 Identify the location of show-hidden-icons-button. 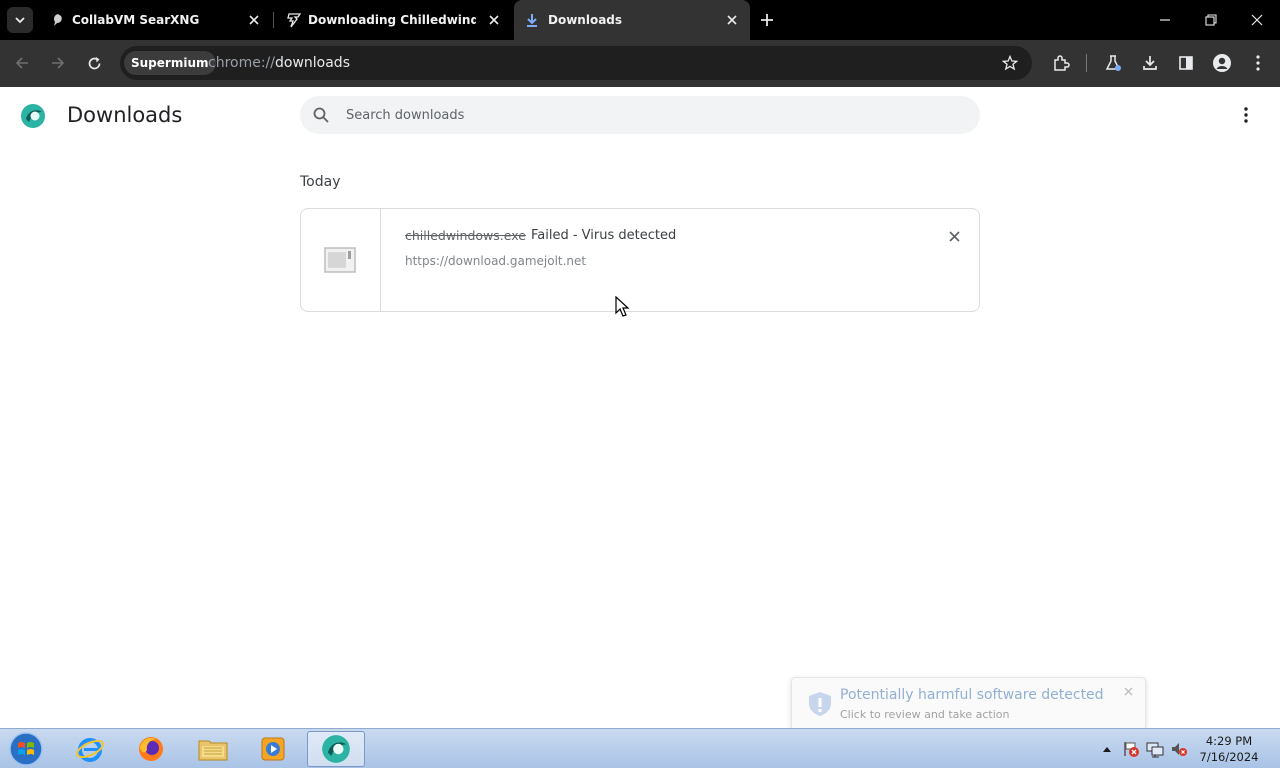
(1107, 749).